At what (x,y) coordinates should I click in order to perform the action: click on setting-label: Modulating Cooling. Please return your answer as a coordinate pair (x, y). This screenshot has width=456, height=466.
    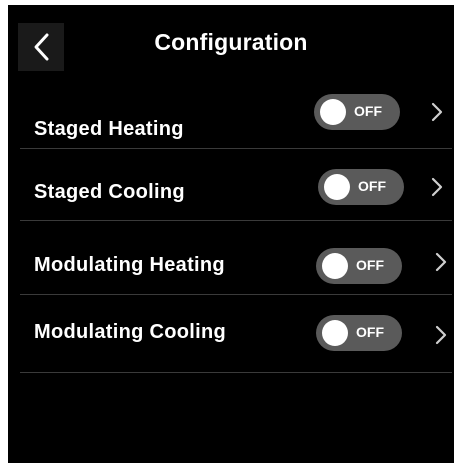
    Looking at the image, I should click on (130, 332).